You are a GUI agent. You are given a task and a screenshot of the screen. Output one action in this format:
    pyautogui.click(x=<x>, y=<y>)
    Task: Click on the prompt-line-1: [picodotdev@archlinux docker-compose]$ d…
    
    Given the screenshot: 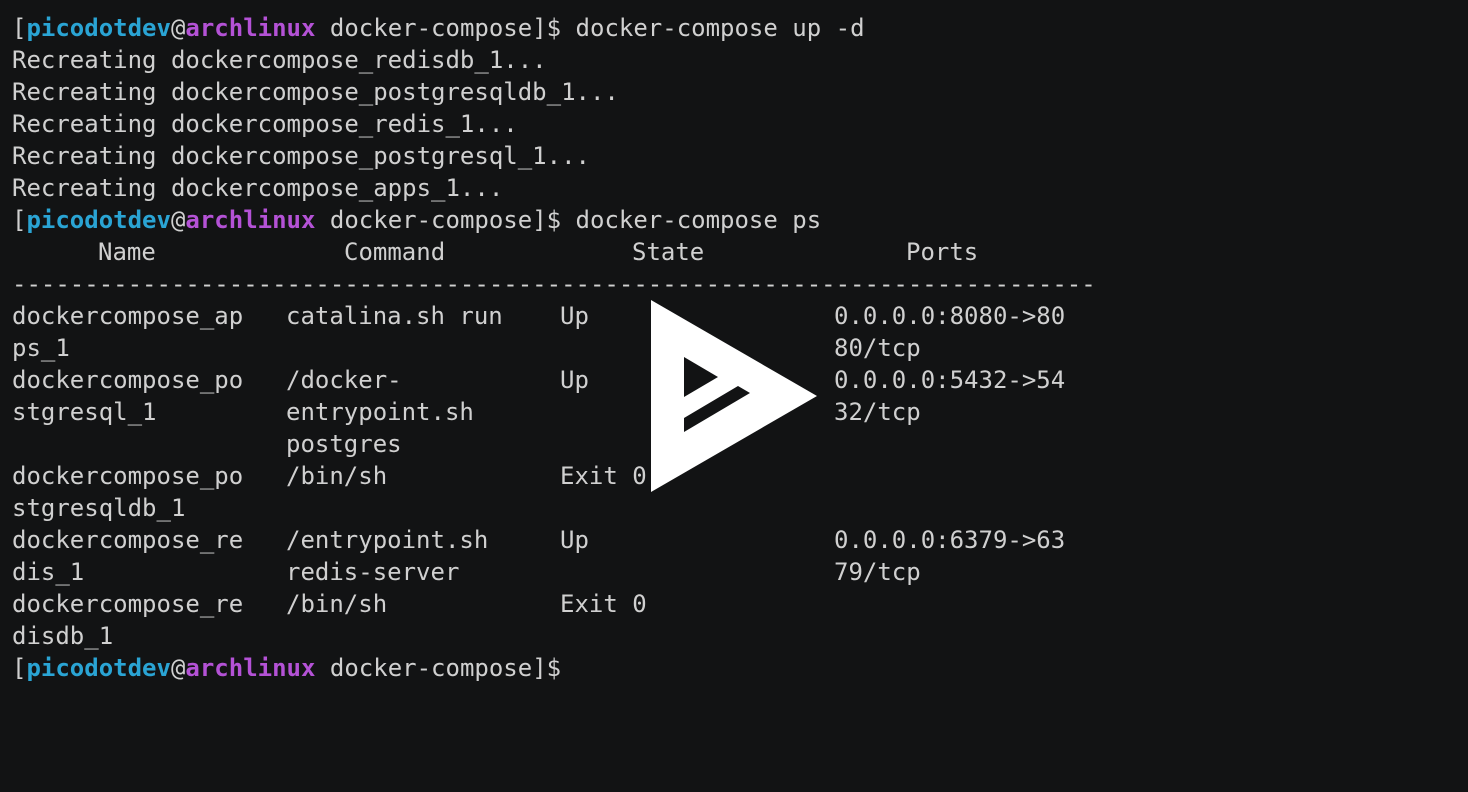 What is the action you would take?
    pyautogui.click(x=740, y=28)
    